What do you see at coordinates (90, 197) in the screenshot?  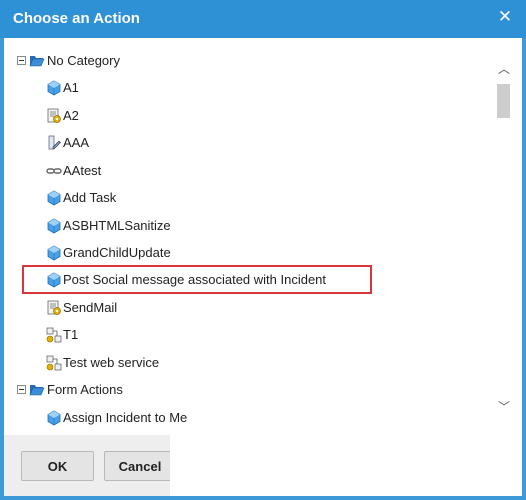 I see `tree-item-label: Add Task` at bounding box center [90, 197].